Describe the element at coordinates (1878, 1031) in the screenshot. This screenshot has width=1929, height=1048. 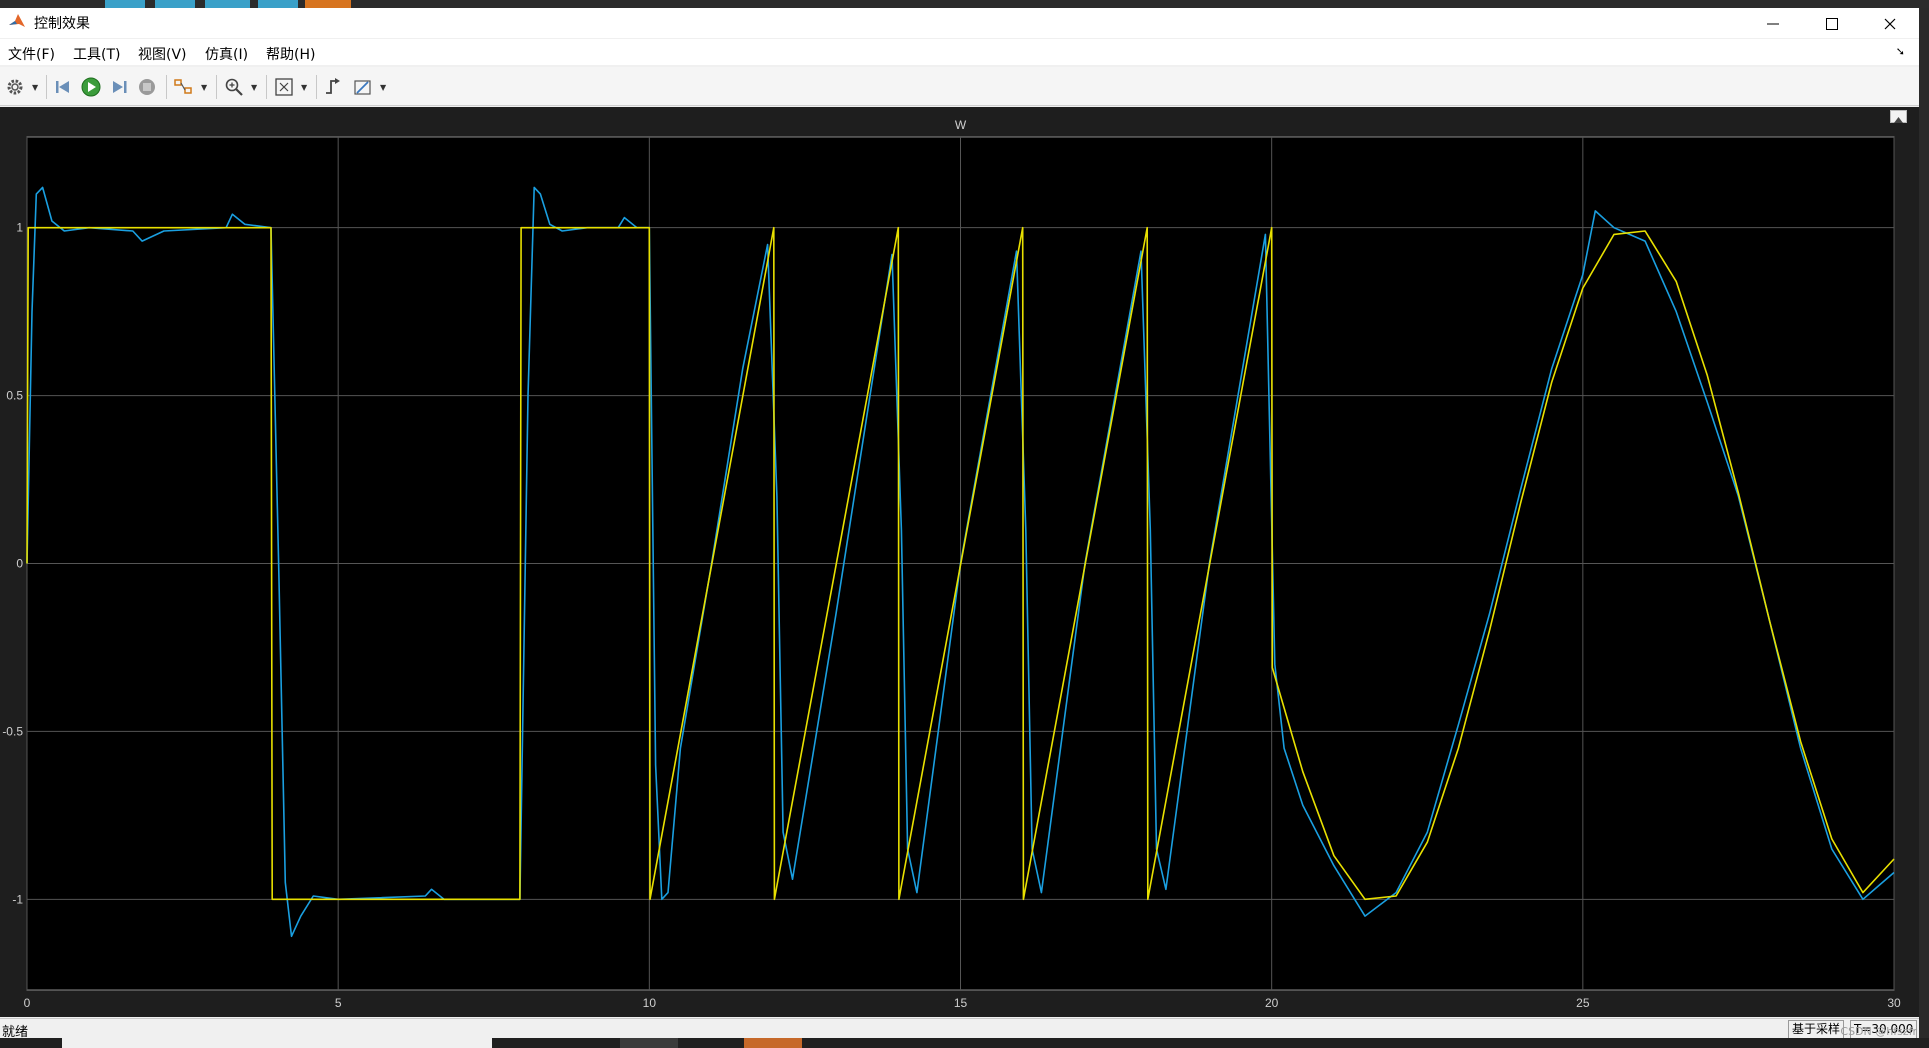
I see `watermark: CSDN @hfszfr` at that location.